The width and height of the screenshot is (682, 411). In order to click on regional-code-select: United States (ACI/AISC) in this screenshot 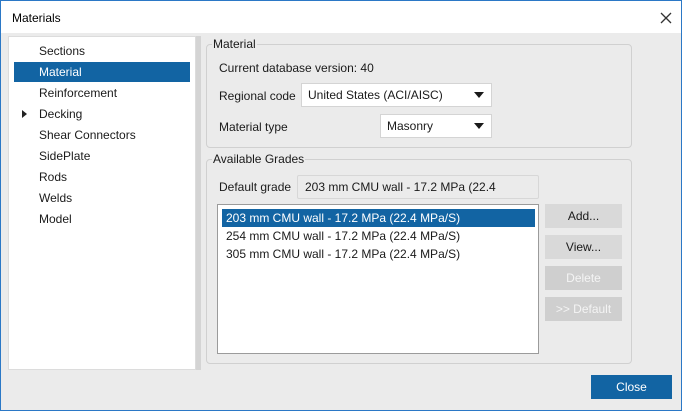, I will do `click(396, 95)`.